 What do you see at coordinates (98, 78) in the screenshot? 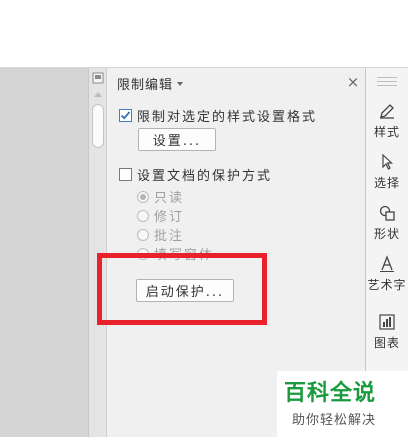
I see `pin-icon` at bounding box center [98, 78].